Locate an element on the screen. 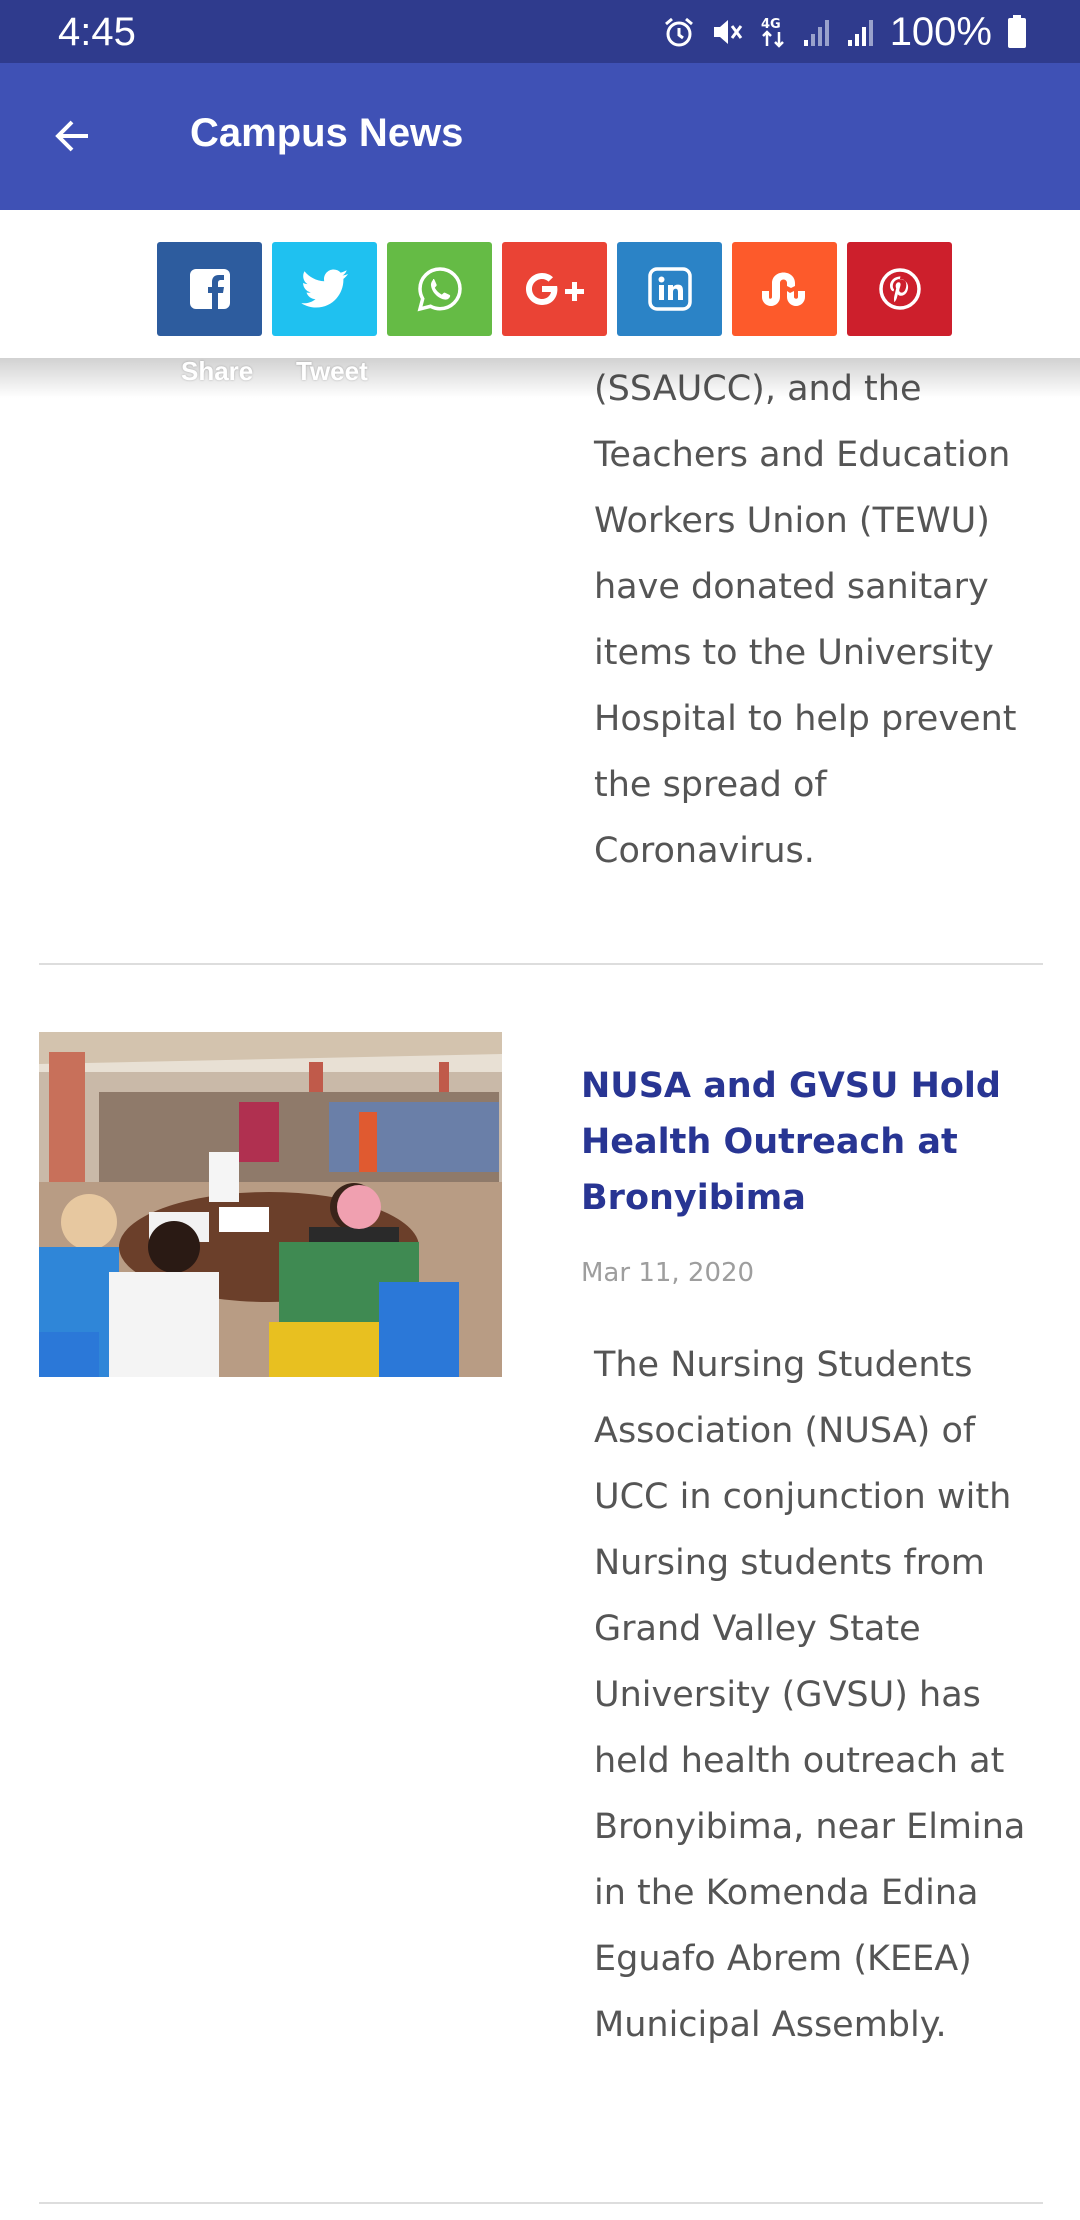 The width and height of the screenshot is (1080, 2220). 4g-data-icon: 4G is located at coordinates (773, 32).